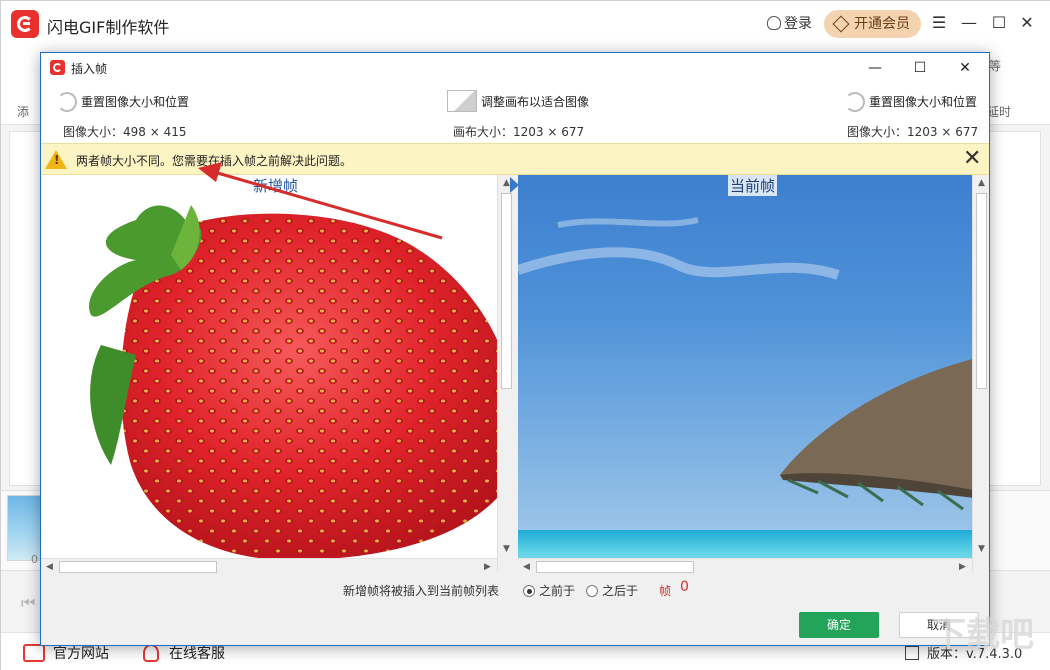 The image size is (1050, 670). What do you see at coordinates (81, 654) in the screenshot?
I see `website-label: 官方网站` at bounding box center [81, 654].